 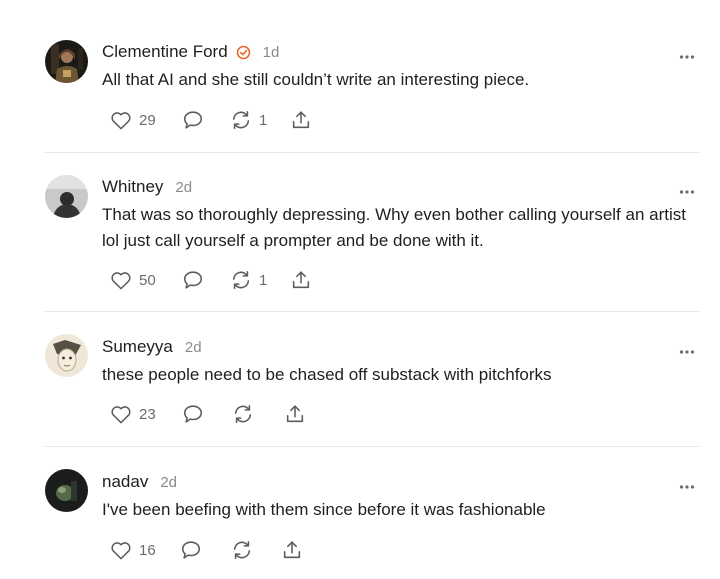 I want to click on author-name: Sumeyya, so click(x=137, y=347).